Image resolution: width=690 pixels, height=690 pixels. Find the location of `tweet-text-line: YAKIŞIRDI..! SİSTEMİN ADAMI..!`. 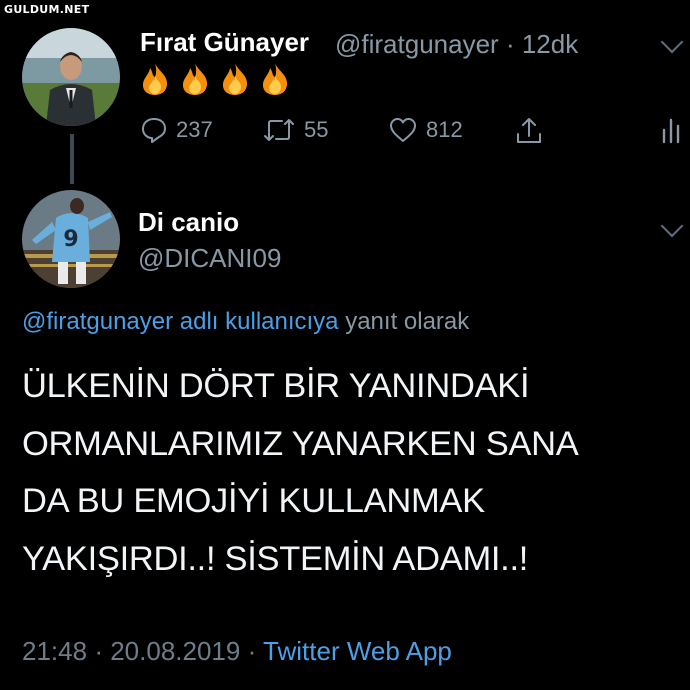

tweet-text-line: YAKIŞIRDI..! SİSTEMİN ADAMI..! is located at coordinates (275, 558).